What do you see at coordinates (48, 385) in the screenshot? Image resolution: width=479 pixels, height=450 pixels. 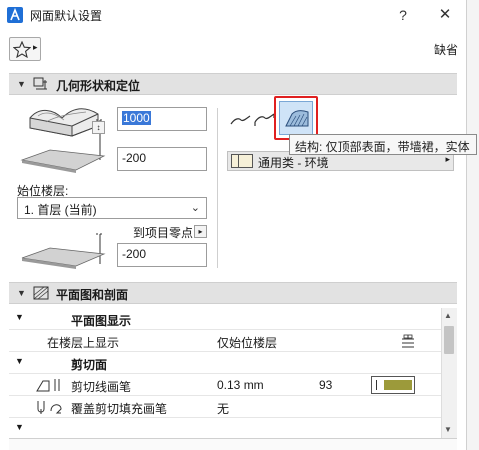 I see `cut-line-pen-icon` at bounding box center [48, 385].